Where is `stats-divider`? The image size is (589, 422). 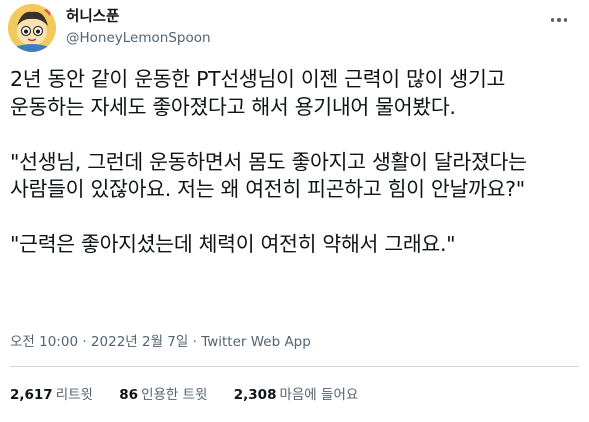
stats-divider is located at coordinates (294, 366).